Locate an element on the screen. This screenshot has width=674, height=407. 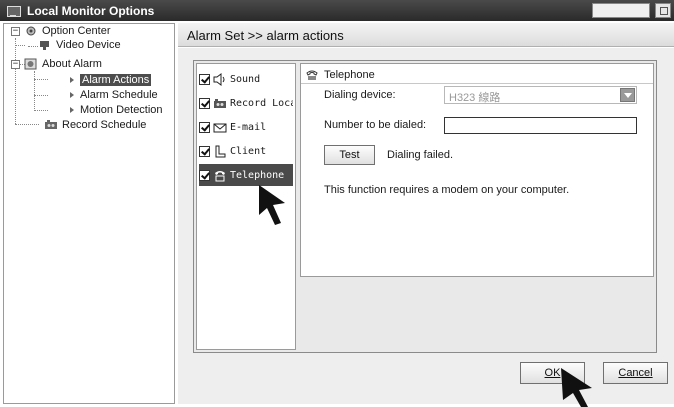
tree-item-video-device: Video Device is located at coordinates (79, 45).